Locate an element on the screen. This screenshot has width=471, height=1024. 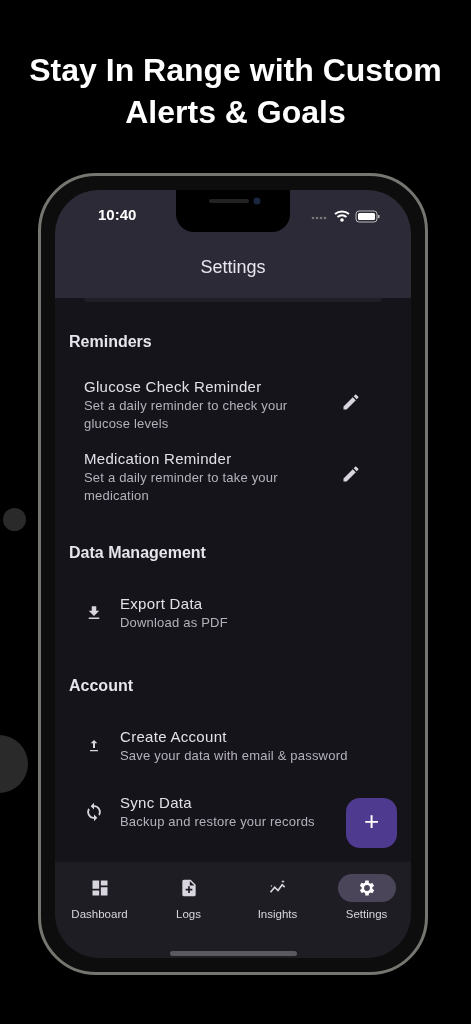
settings-item: Sync Data Backup and restore your records is located at coordinates (192, 812).